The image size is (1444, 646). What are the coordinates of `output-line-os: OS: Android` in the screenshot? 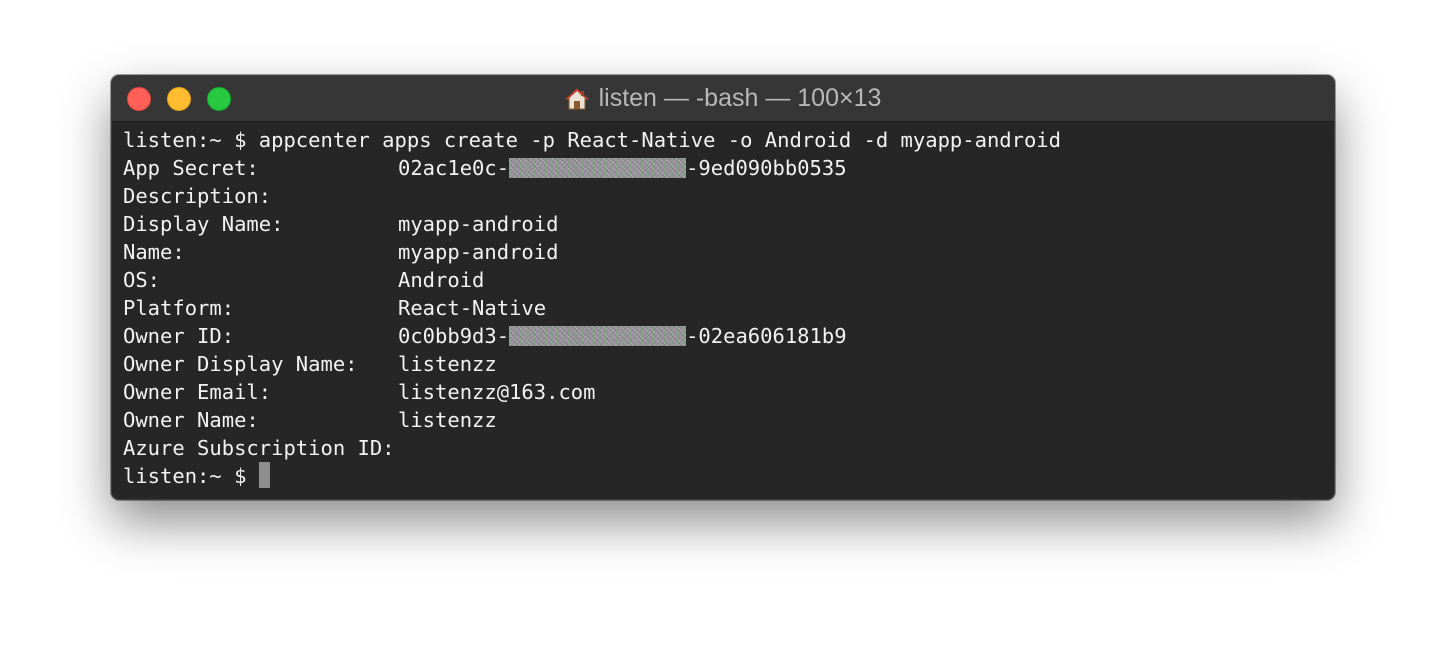 It's located at (728, 280).